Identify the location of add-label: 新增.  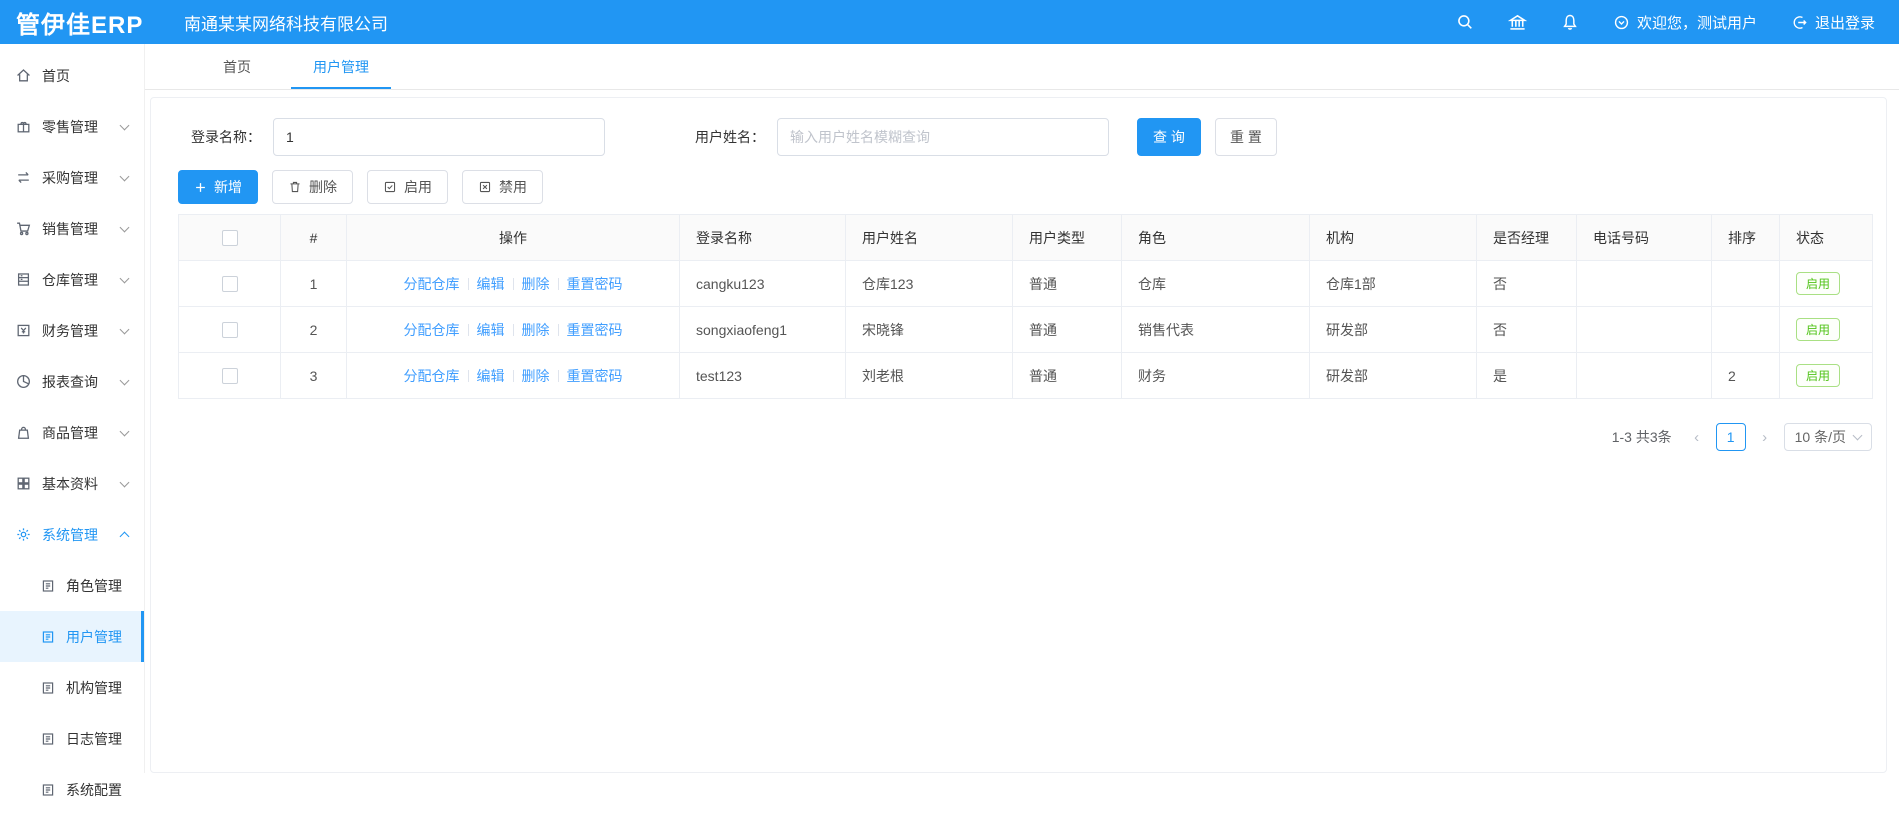
(228, 187).